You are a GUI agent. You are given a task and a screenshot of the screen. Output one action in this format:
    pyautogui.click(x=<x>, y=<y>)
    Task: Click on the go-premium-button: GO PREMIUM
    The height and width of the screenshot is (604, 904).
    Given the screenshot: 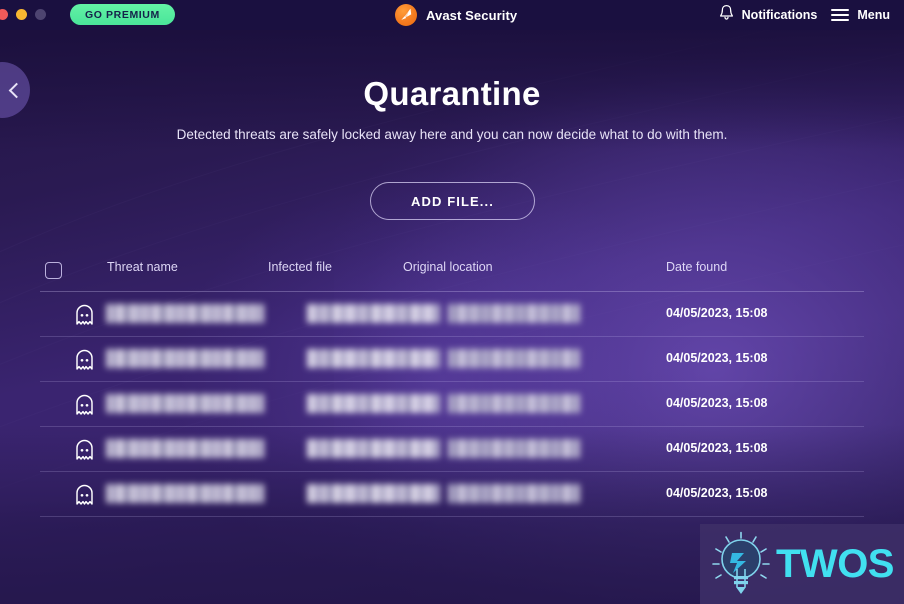 What is the action you would take?
    pyautogui.click(x=122, y=14)
    